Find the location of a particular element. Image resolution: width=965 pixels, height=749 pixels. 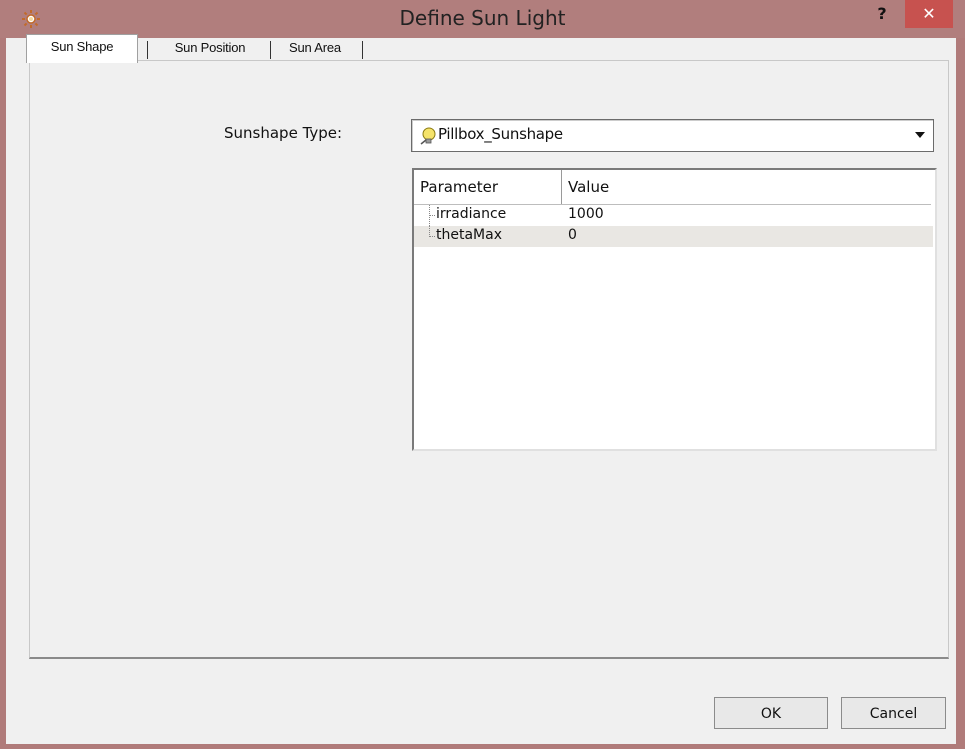

sunshape-type-value: Pillbox_Sunshape is located at coordinates (500, 134).